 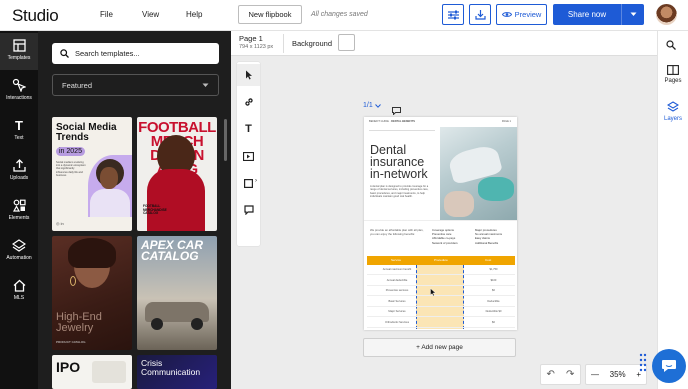 What do you see at coordinates (177, 293) in the screenshot?
I see `template-card-apex-car: APEX CAR CATALOG` at bounding box center [177, 293].